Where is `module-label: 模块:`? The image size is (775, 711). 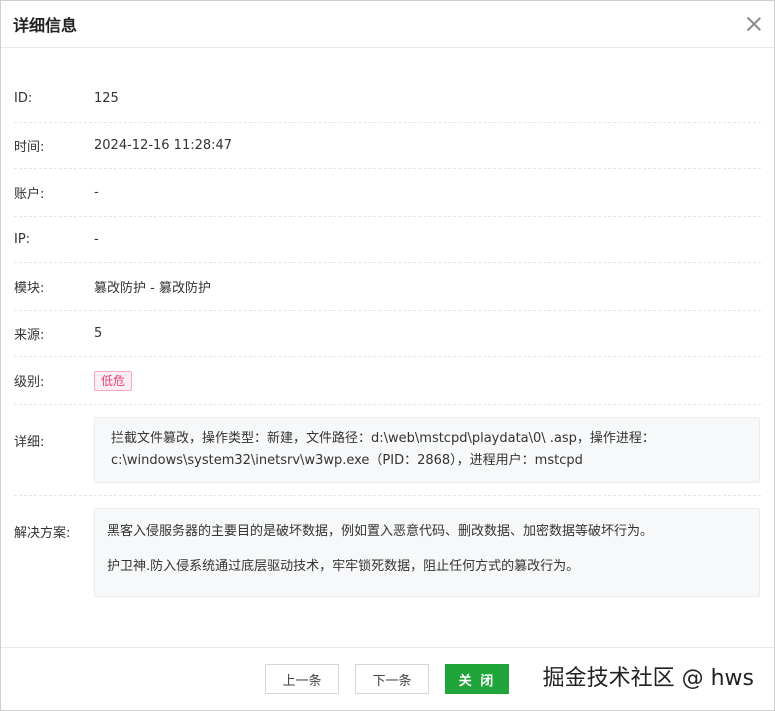 module-label: 模块: is located at coordinates (29, 288).